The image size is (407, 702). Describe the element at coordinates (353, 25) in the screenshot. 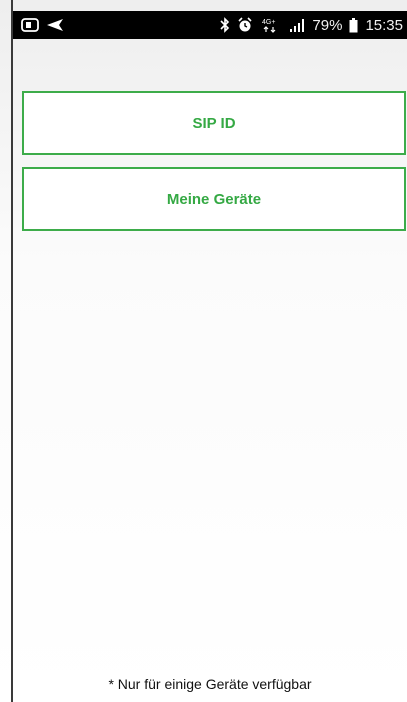

I see `battery-icon` at that location.